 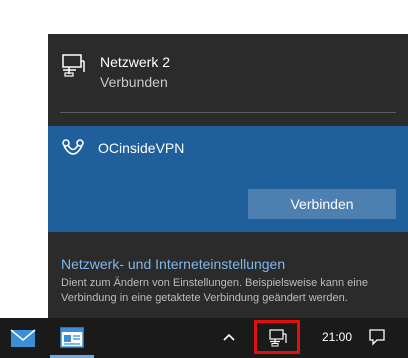 What do you see at coordinates (337, 337) in the screenshot?
I see `taskbar-clock: 21:00` at bounding box center [337, 337].